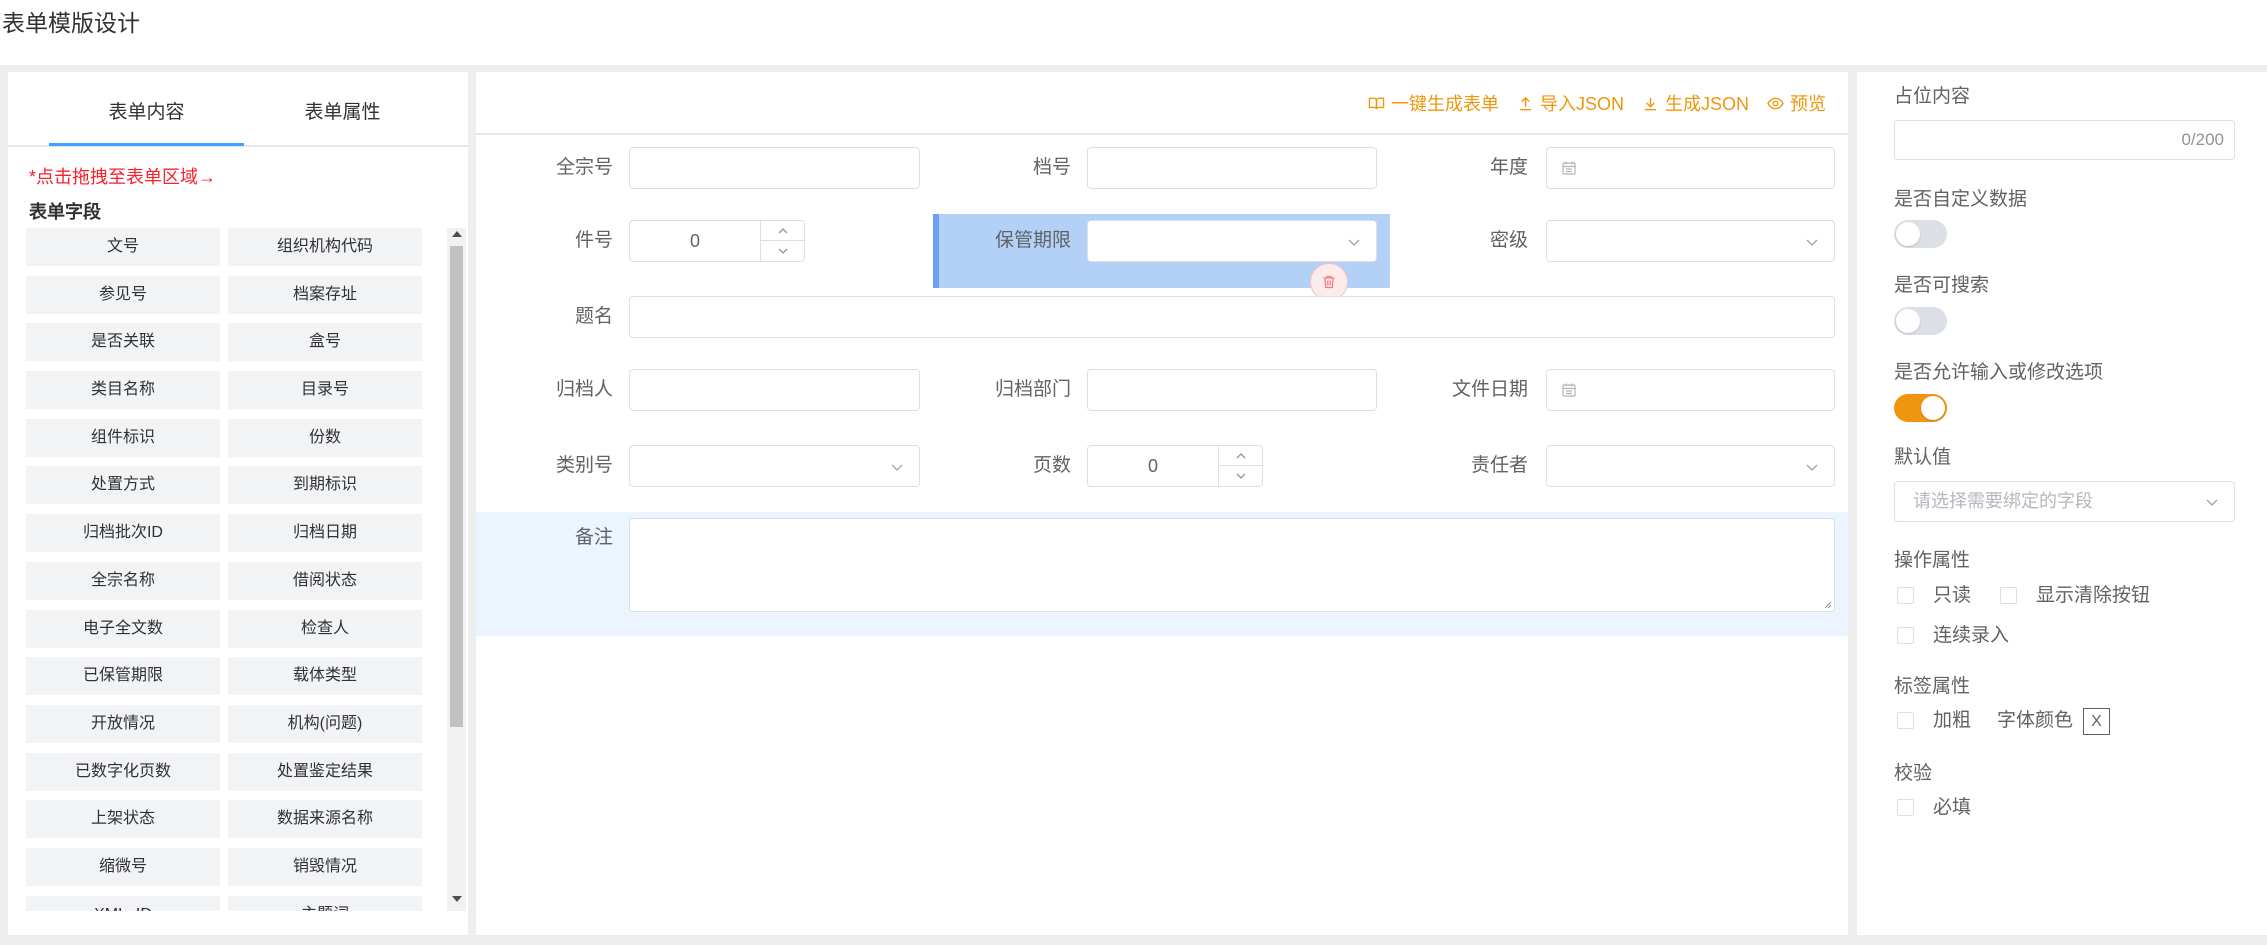  Describe the element at coordinates (1162, 134) in the screenshot. I see `toolbar-divider` at that location.